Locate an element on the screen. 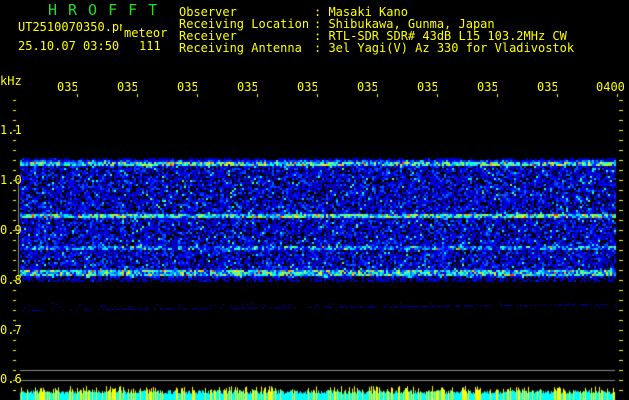  y-label: 1.0 is located at coordinates (11, 180).